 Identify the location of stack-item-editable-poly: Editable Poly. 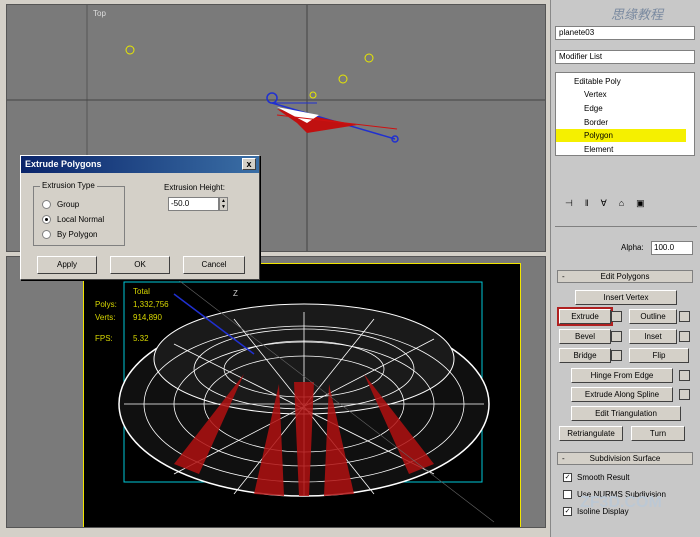
(621, 81).